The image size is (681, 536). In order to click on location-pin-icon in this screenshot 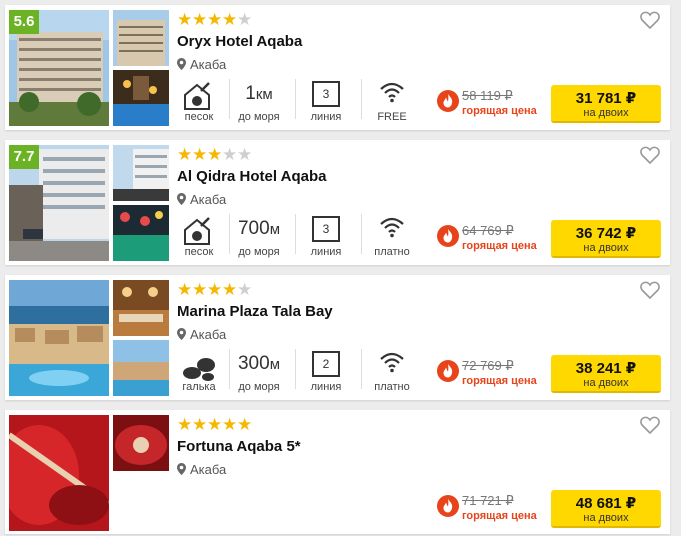, I will do `click(181, 469)`.